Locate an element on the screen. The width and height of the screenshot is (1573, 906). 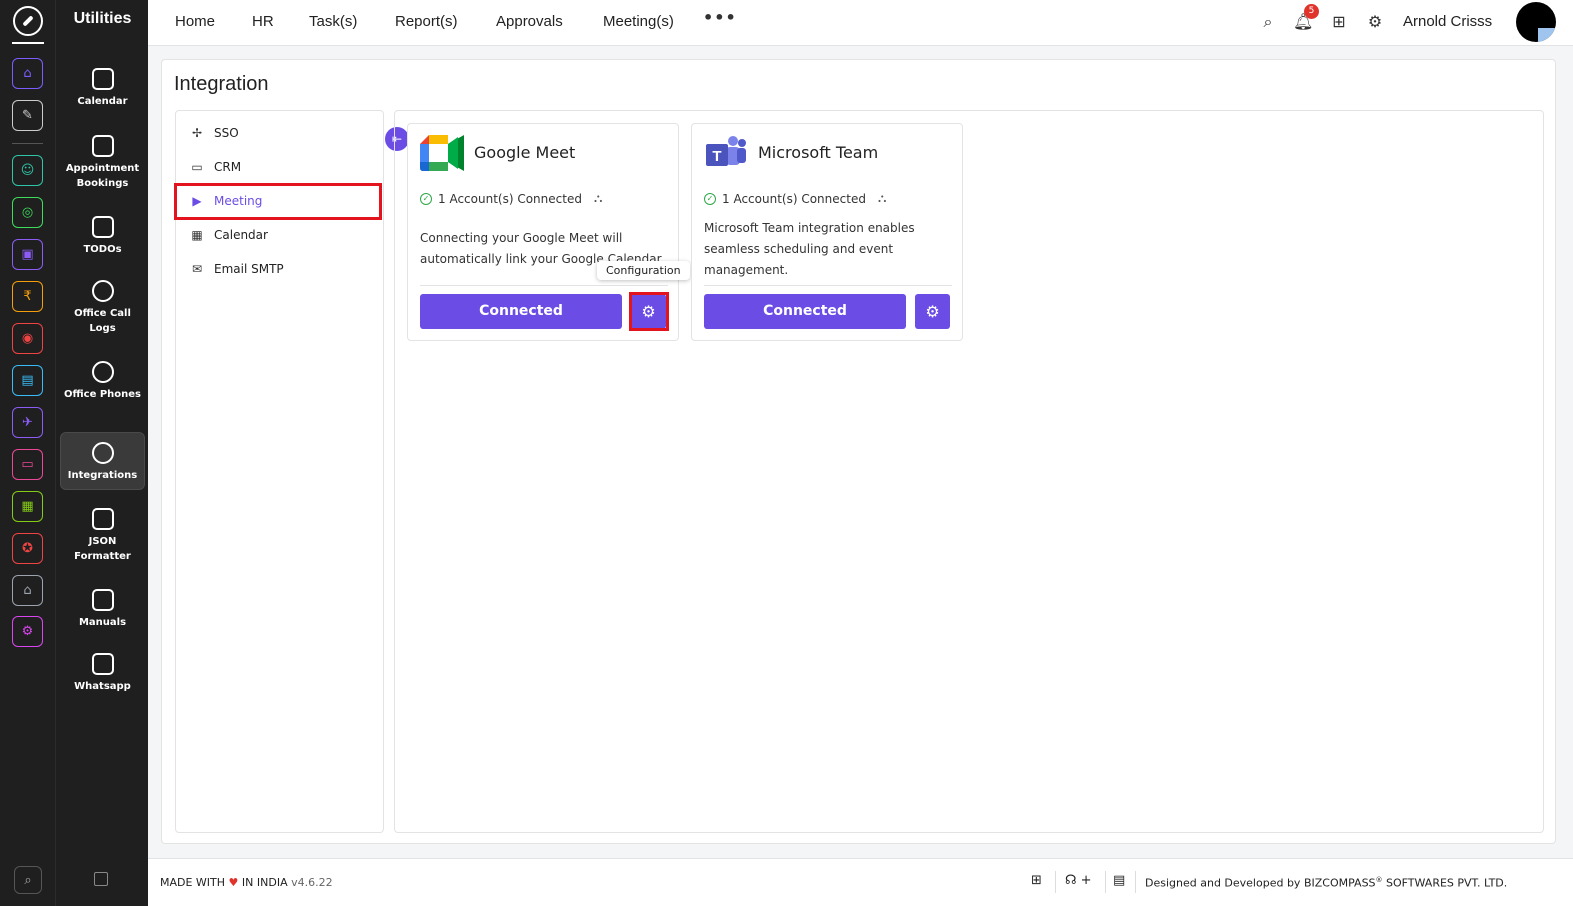
made-suffix: IN INDIA is located at coordinates (264, 882).